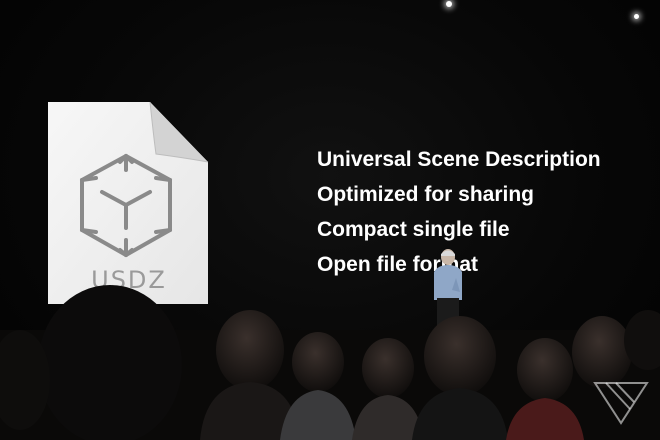  I want to click on triangle-logo-icon, so click(621, 403).